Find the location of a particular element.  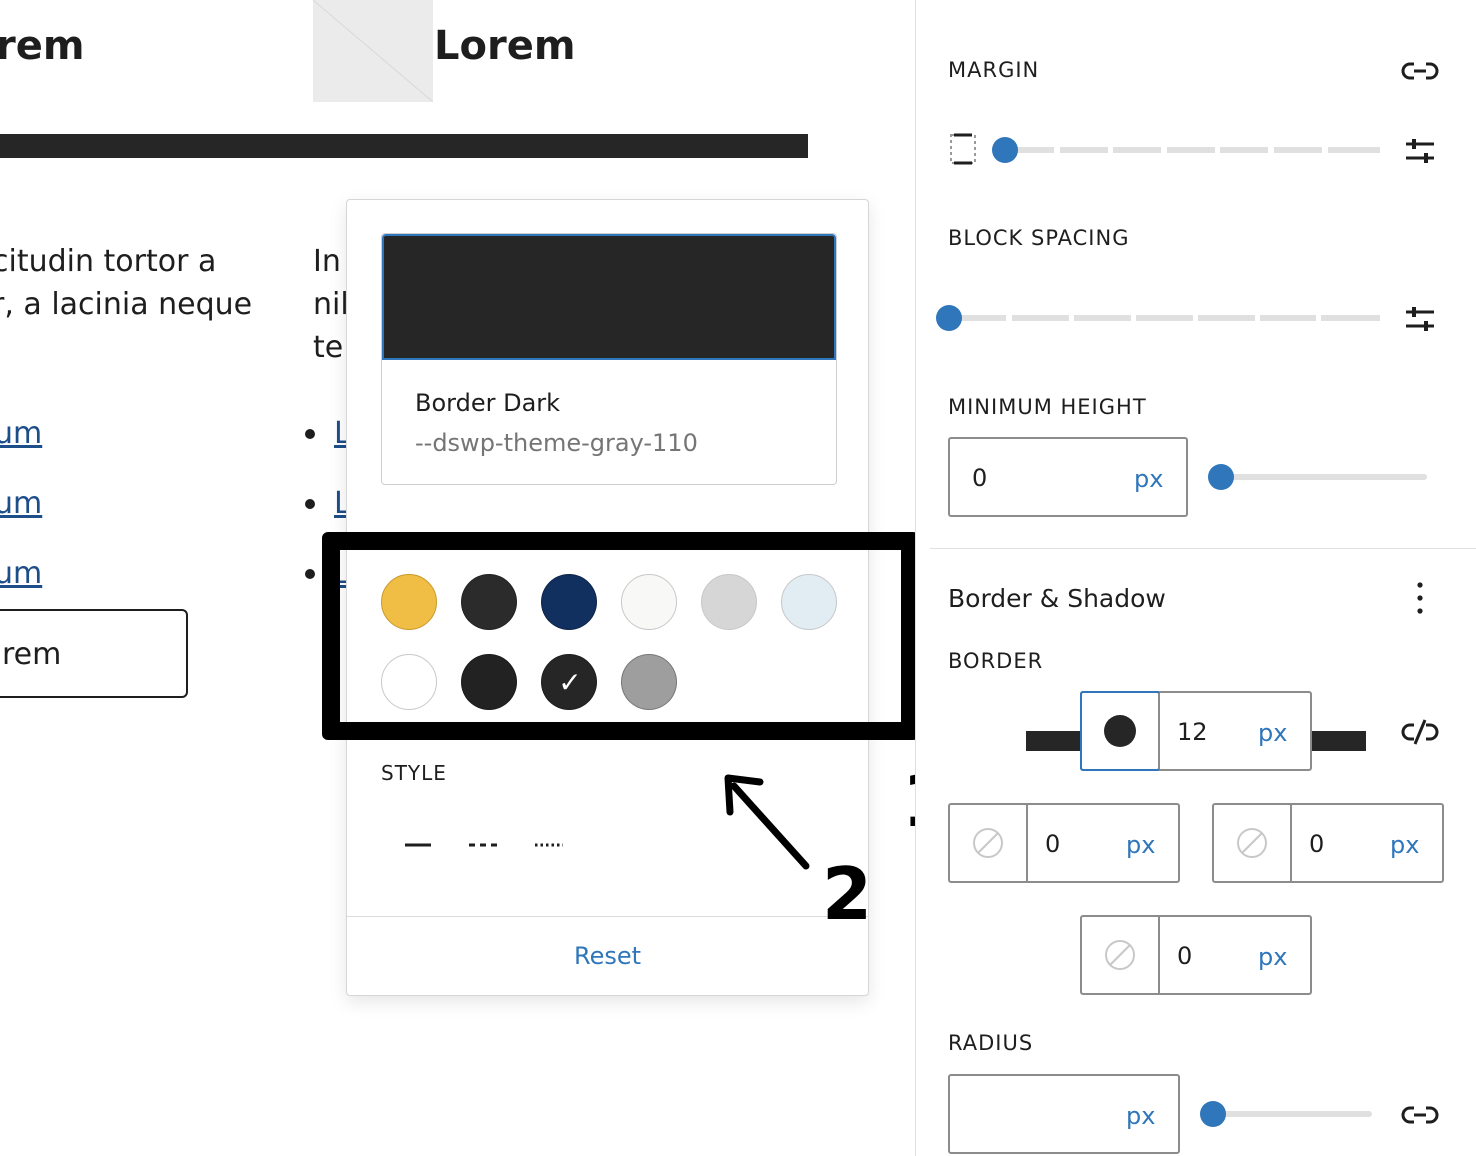

selected-color-name: Border Dark is located at coordinates (488, 403).